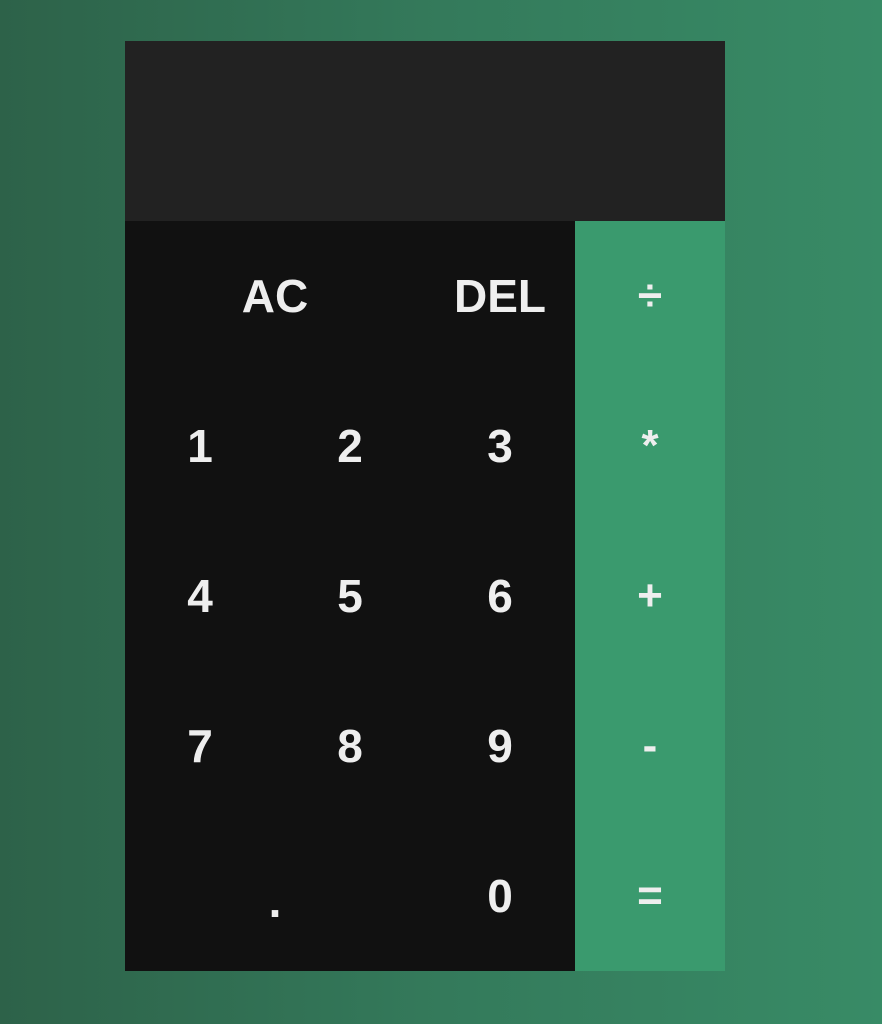  What do you see at coordinates (350, 446) in the screenshot?
I see `digit-2-button: 2` at bounding box center [350, 446].